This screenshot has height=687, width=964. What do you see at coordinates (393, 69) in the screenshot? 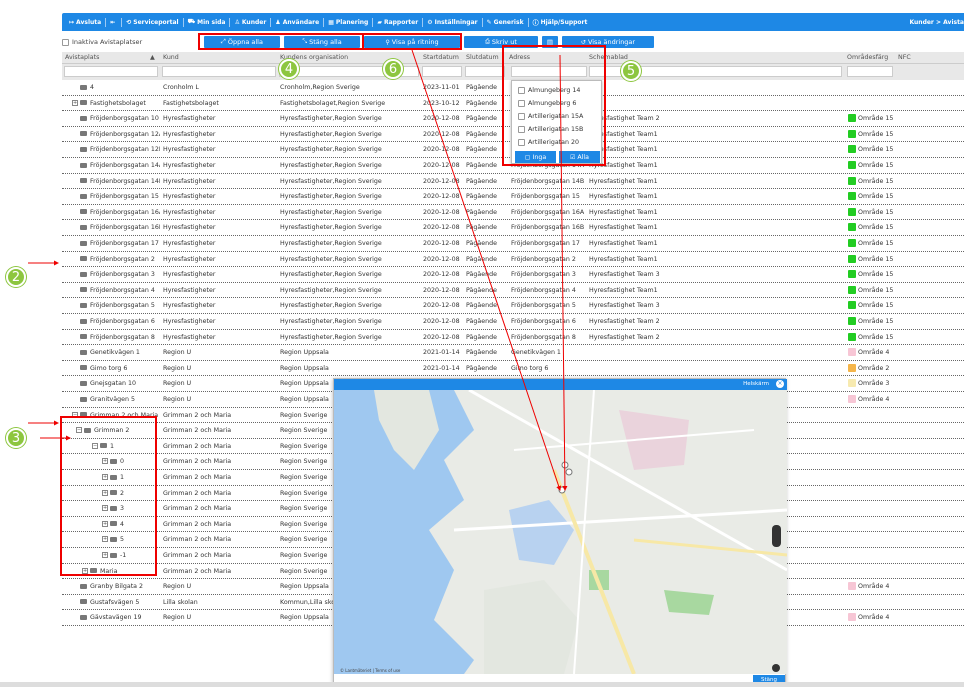
I see `annotation-badge: 6` at bounding box center [393, 69].